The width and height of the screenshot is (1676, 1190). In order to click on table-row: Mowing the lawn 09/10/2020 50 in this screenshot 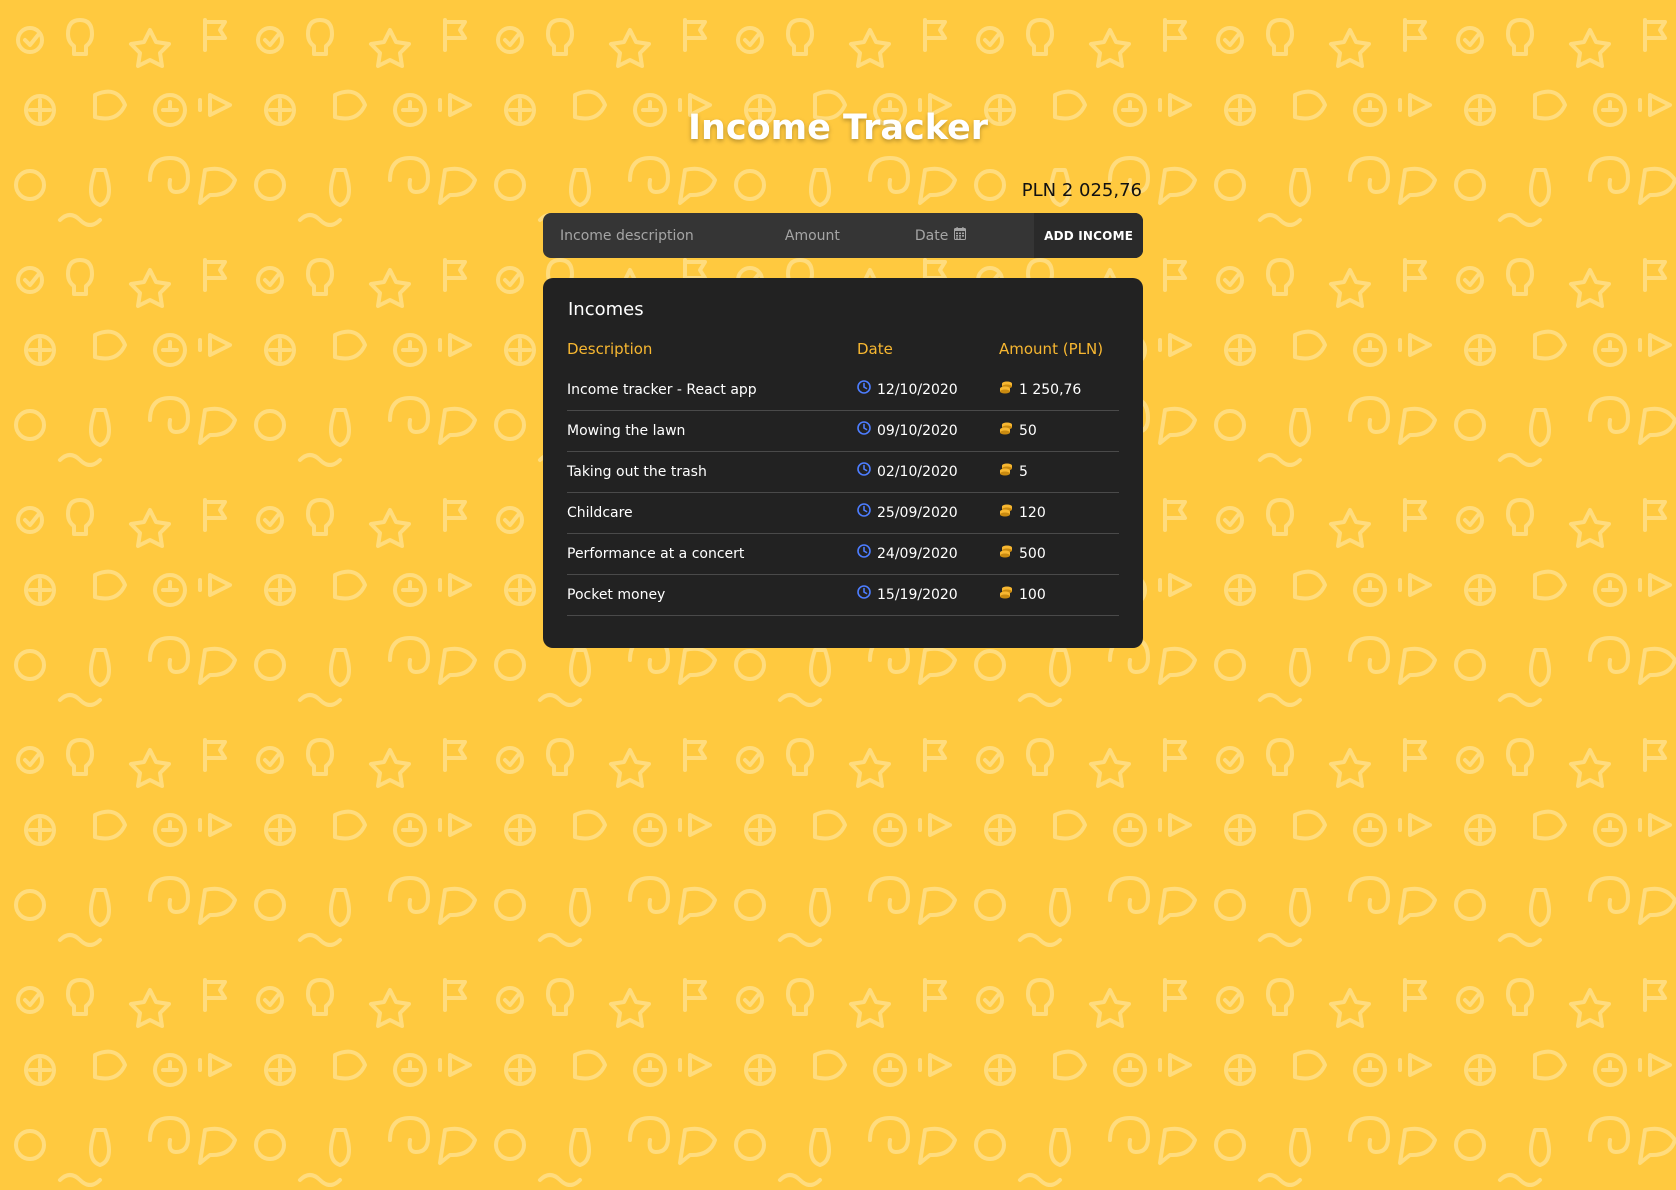, I will do `click(843, 431)`.